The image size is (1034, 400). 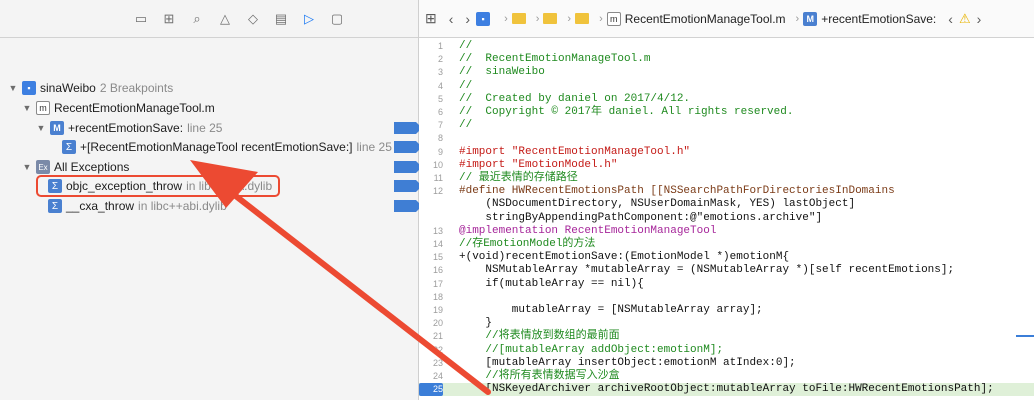 What do you see at coordinates (726, 165) in the screenshot?
I see `code-line: 10 #import "EmotionModel.h"` at bounding box center [726, 165].